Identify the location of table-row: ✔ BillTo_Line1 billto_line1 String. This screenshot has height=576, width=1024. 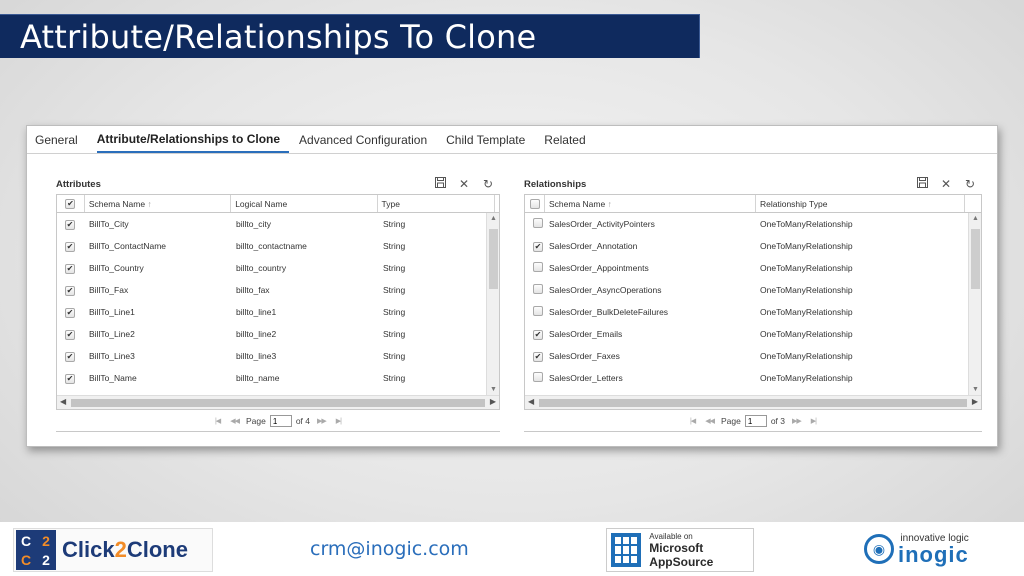
(278, 312).